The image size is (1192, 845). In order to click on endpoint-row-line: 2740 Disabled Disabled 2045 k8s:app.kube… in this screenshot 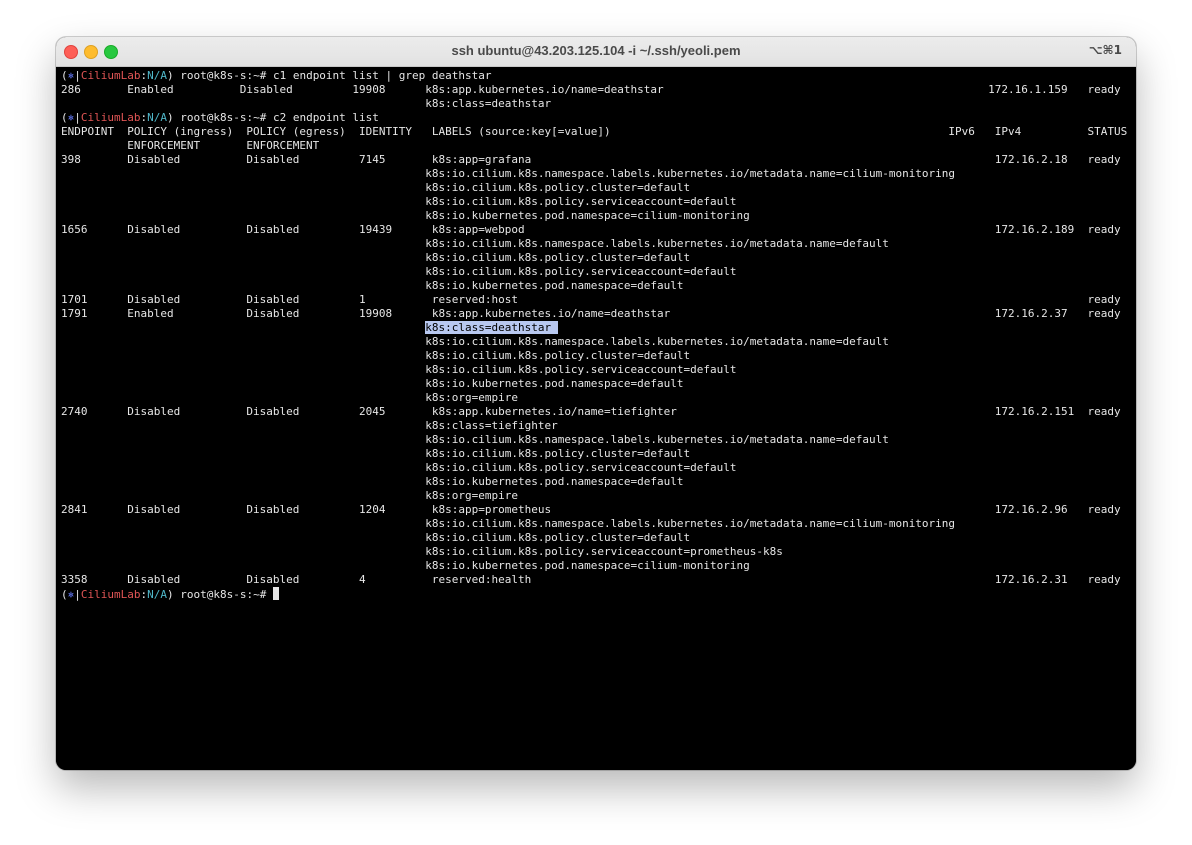, I will do `click(591, 411)`.